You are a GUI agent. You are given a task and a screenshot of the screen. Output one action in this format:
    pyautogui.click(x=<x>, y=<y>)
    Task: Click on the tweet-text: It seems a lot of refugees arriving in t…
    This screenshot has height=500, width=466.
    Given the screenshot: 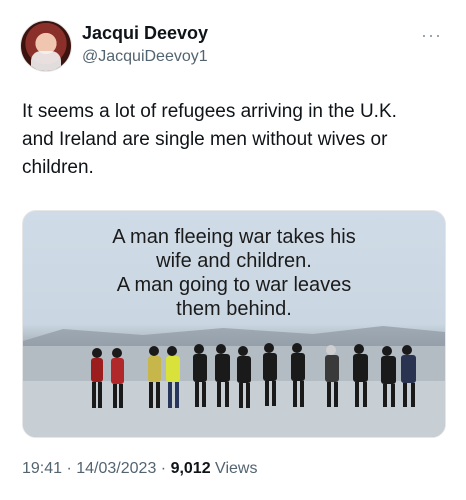 What is the action you would take?
    pyautogui.click(x=209, y=139)
    